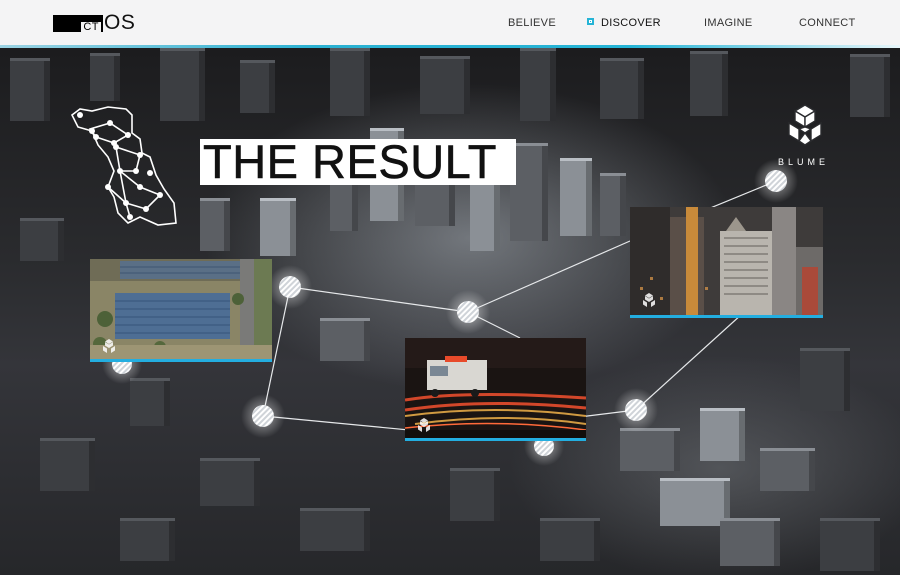 Image resolution: width=900 pixels, height=575 pixels. I want to click on chicago-map-icon, so click(123, 166).